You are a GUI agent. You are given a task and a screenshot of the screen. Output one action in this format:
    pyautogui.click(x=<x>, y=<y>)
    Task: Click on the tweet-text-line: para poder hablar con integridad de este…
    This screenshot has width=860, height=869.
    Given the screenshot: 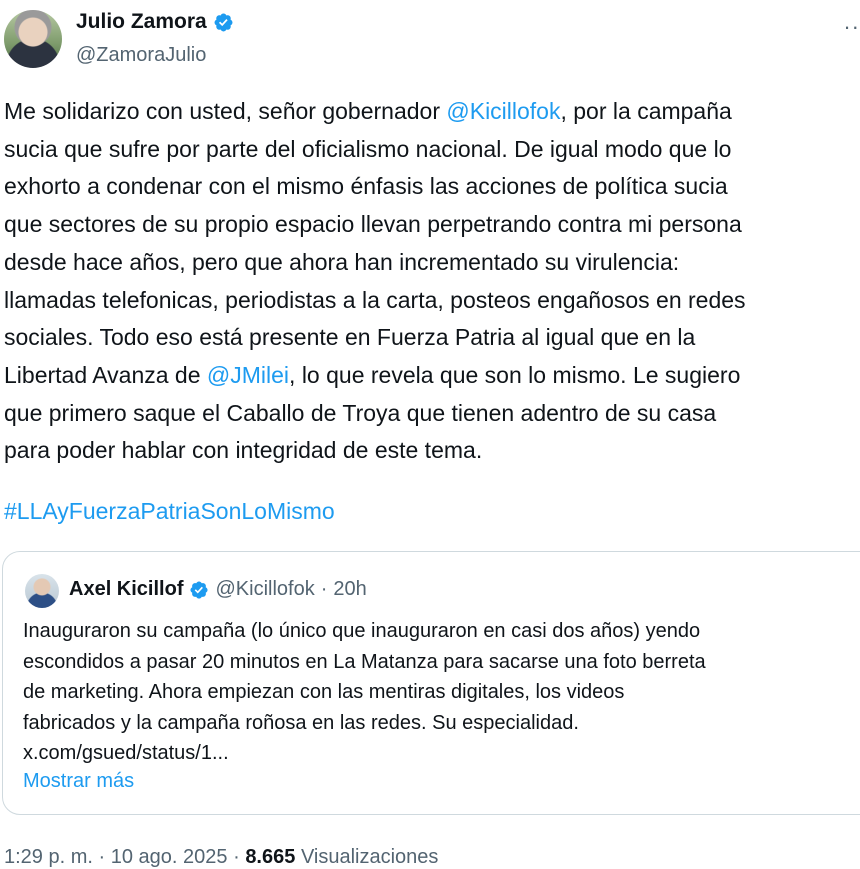 What is the action you would take?
    pyautogui.click(x=432, y=451)
    